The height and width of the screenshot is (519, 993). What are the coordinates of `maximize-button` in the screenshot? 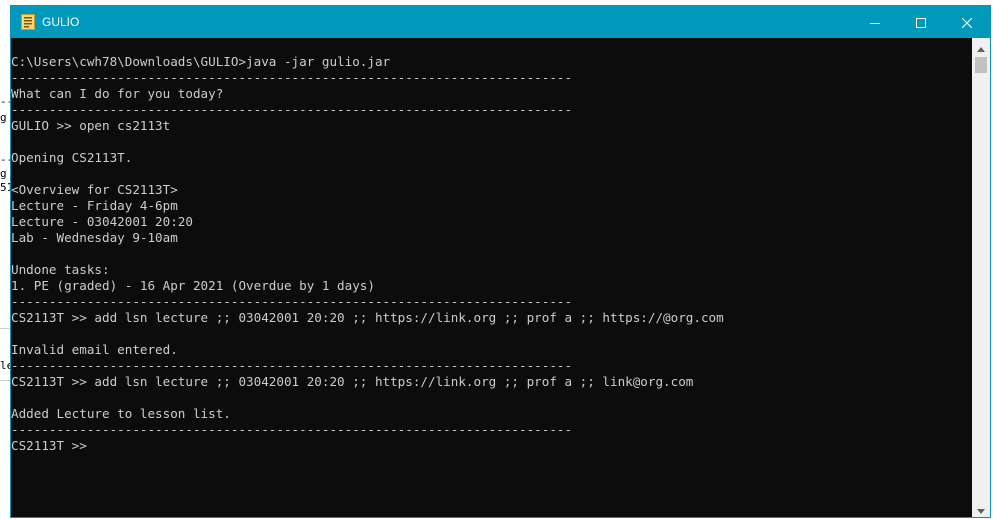 It's located at (921, 22).